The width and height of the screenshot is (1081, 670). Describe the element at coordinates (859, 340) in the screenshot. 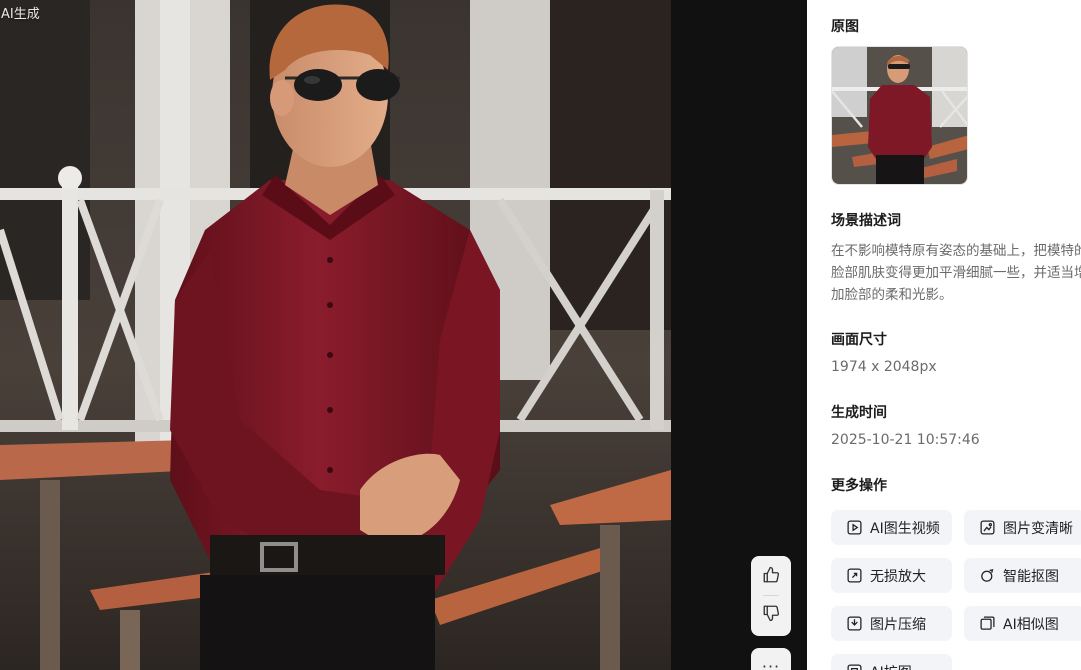

I see `image-size-title: 画面尺寸` at that location.